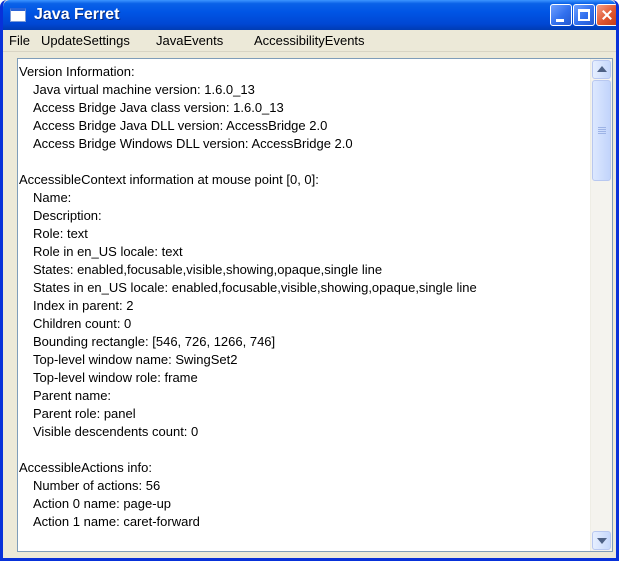 Image resolution: width=619 pixels, height=561 pixels. I want to click on context-line: Role: text, so click(60, 233).